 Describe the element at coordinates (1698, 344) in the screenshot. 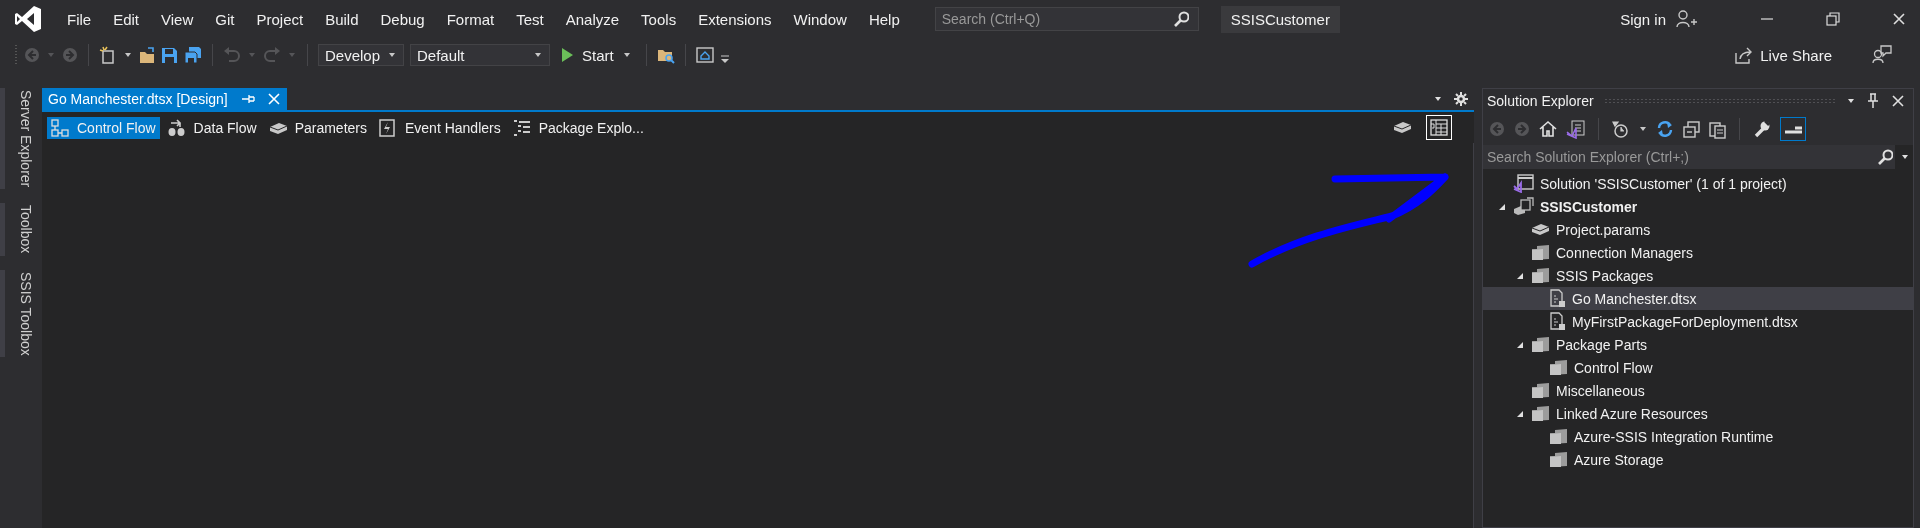

I see `tree-item: Package Parts` at that location.